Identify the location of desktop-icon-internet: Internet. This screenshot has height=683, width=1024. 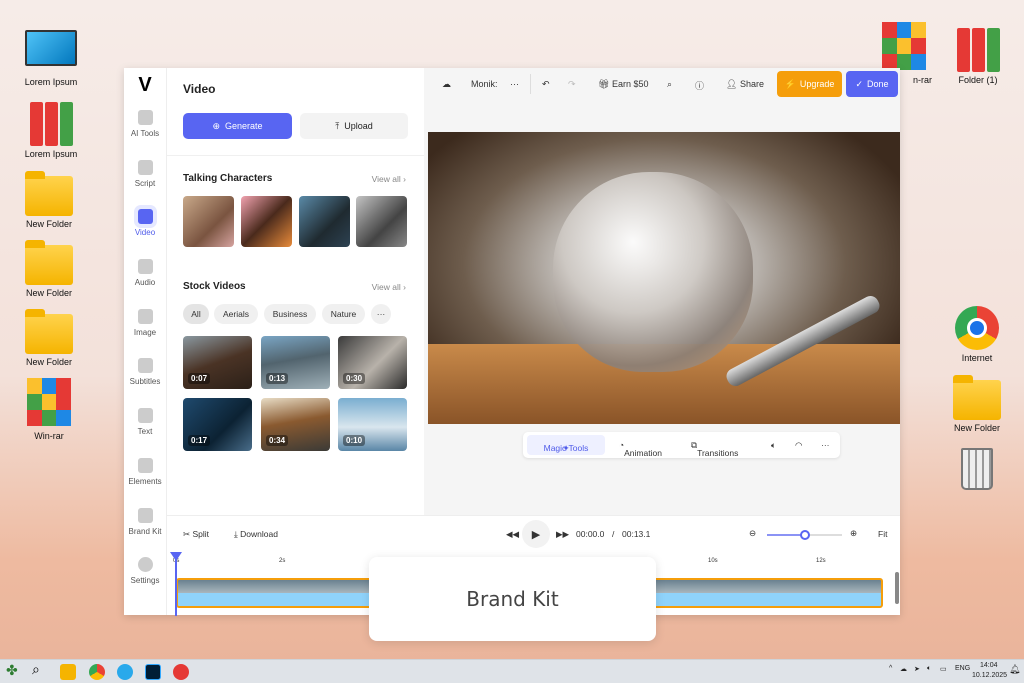
(977, 334).